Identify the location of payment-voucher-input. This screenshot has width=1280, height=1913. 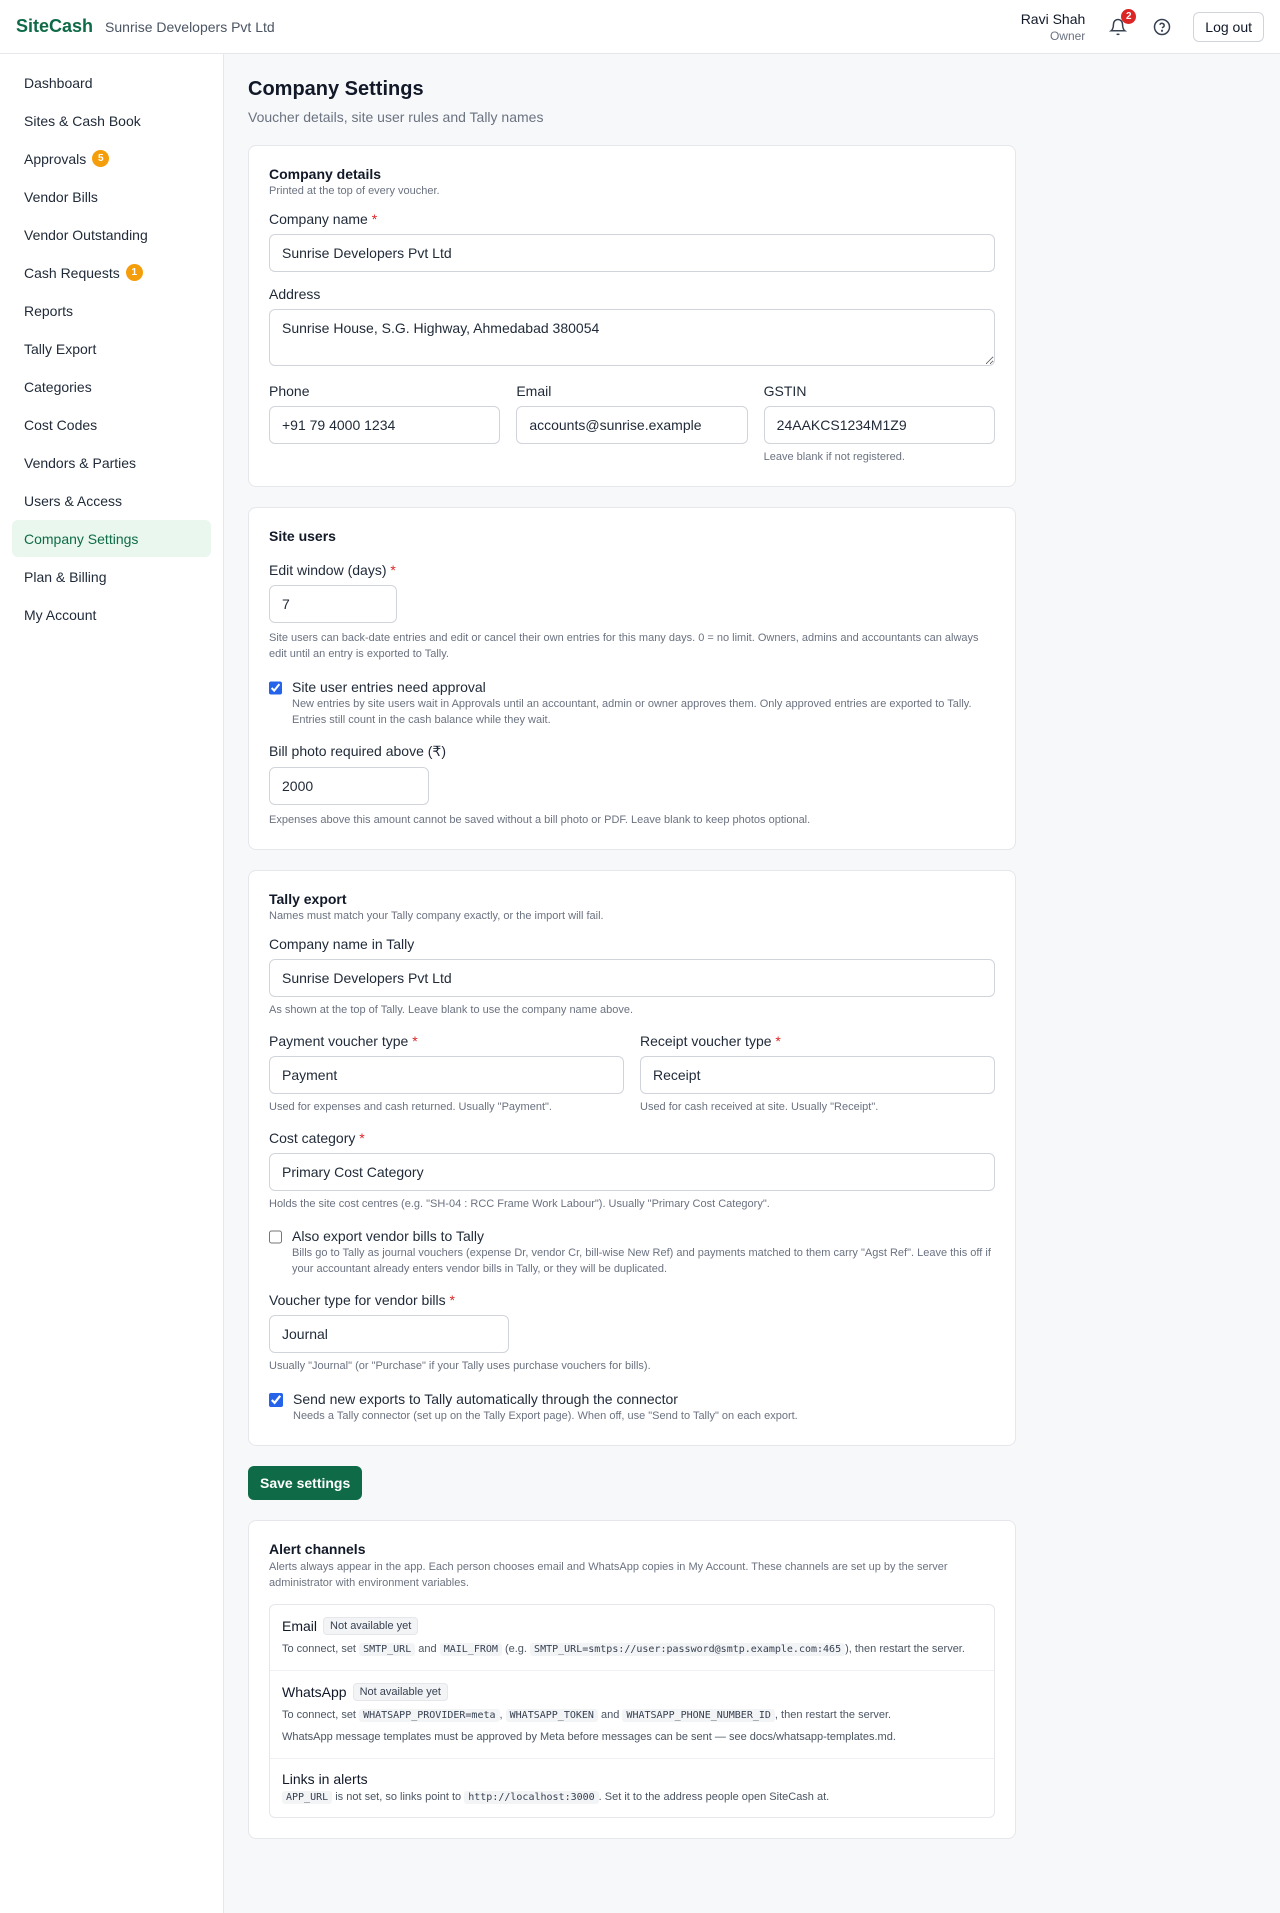
(446, 1074).